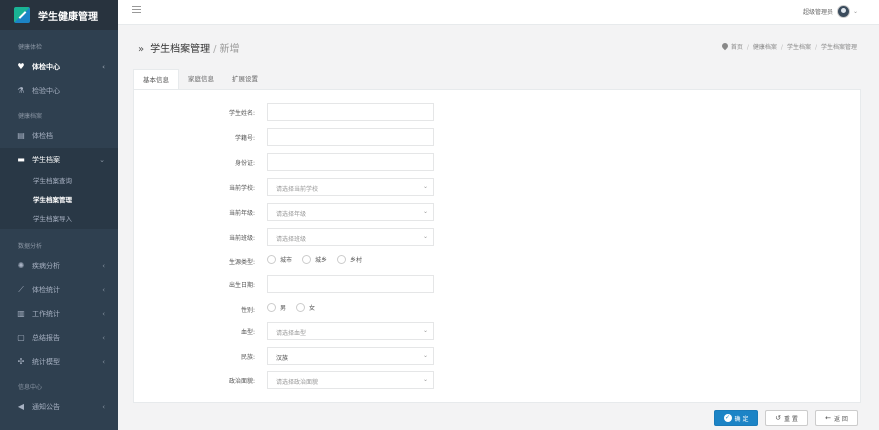 Image resolution: width=879 pixels, height=430 pixels. Describe the element at coordinates (46, 266) in the screenshot. I see `sidebar-item-label: 疾病分析` at that location.